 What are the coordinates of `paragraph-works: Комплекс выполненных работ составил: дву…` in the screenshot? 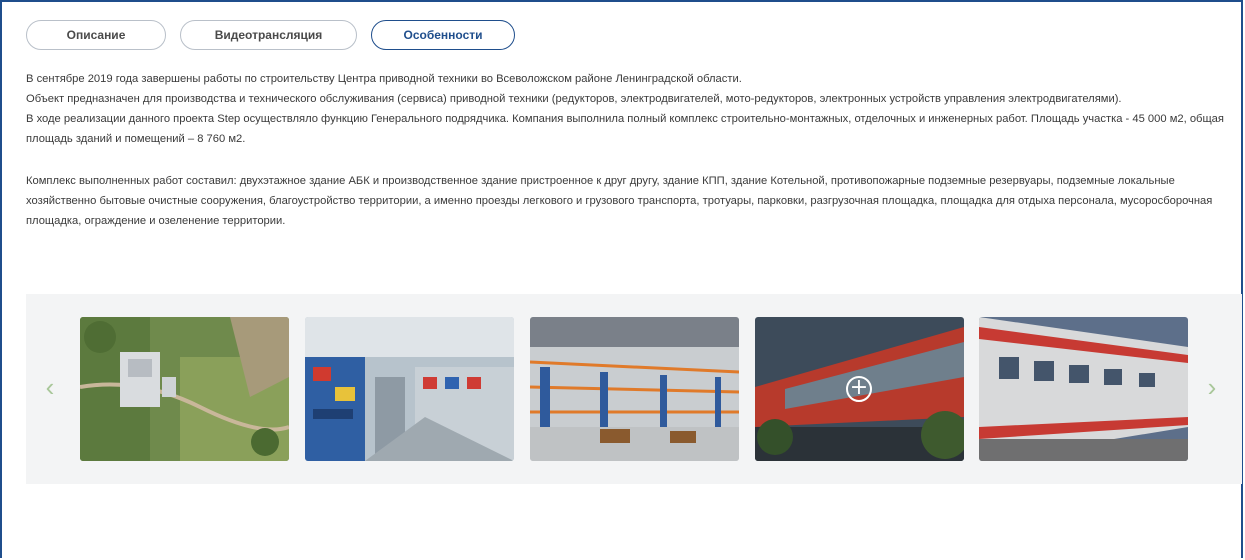 It's located at (619, 201).